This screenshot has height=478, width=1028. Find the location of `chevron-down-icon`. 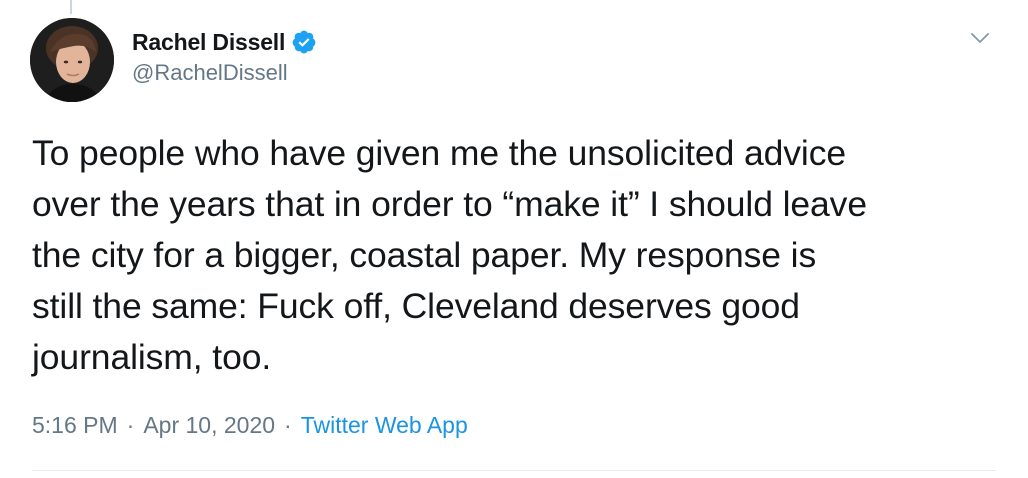

chevron-down-icon is located at coordinates (980, 38).